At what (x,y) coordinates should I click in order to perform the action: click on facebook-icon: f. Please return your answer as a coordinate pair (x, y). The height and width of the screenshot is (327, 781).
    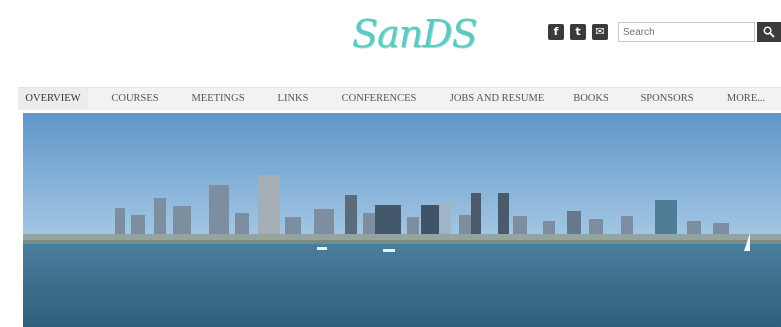
    Looking at the image, I should click on (556, 32).